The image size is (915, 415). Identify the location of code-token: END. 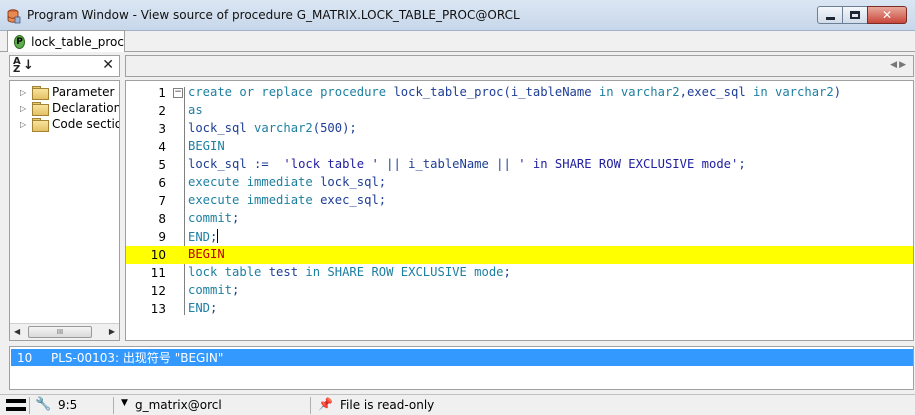
(199, 308).